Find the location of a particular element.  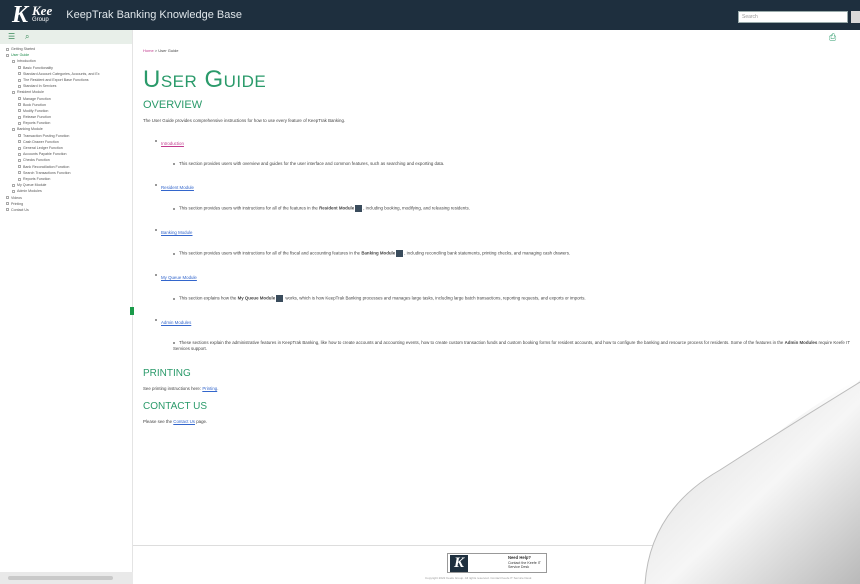

breadcrumb-current: User Guide is located at coordinates (168, 50).